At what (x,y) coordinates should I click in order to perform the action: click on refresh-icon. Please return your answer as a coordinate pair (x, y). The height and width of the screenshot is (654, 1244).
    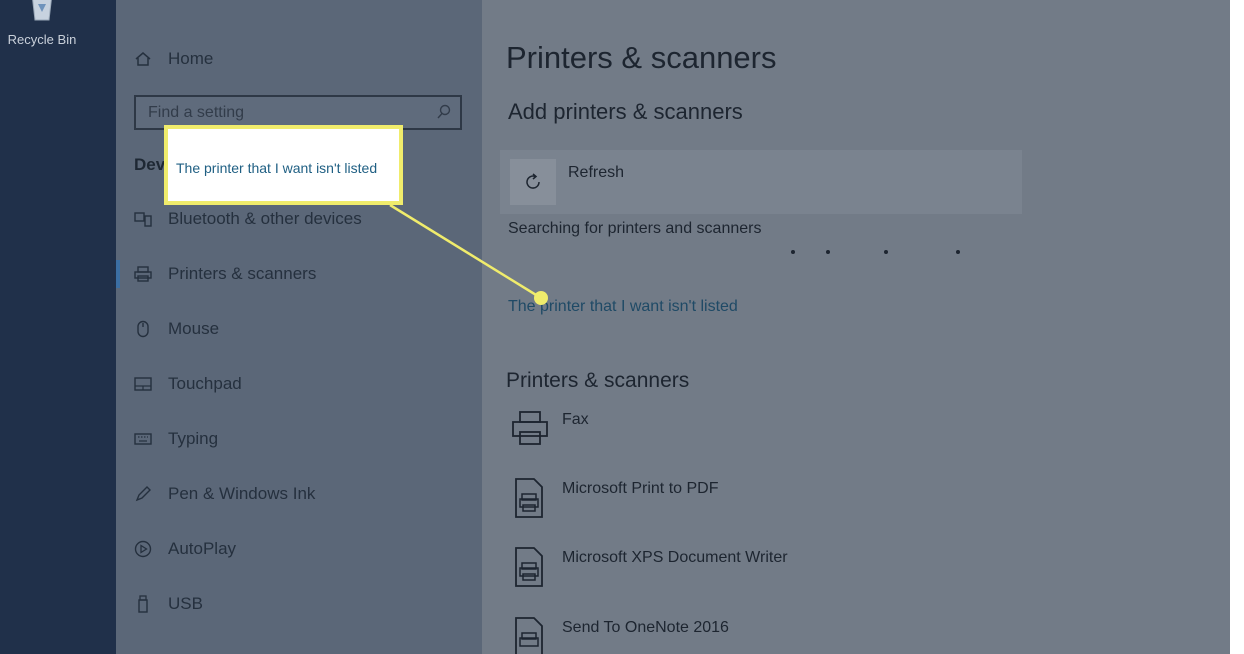
    Looking at the image, I should click on (533, 181).